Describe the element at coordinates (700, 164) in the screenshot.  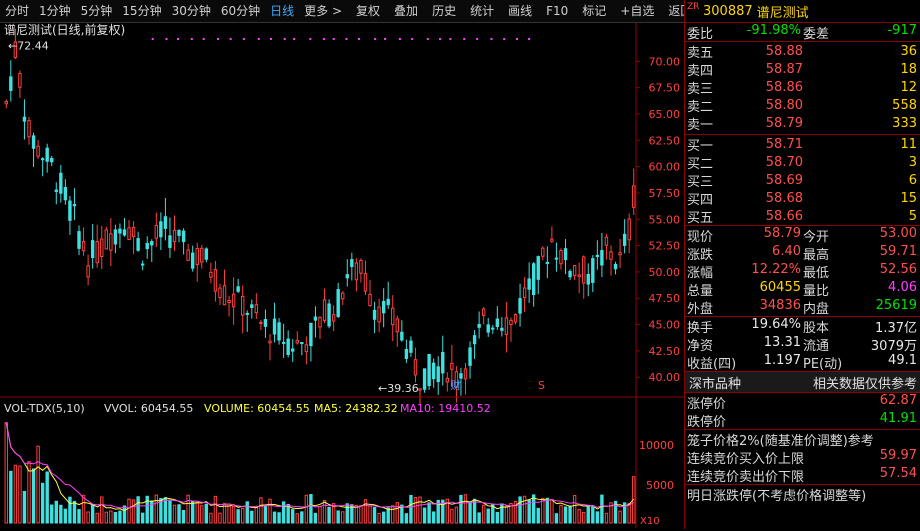
I see `bids-label: 买二` at that location.